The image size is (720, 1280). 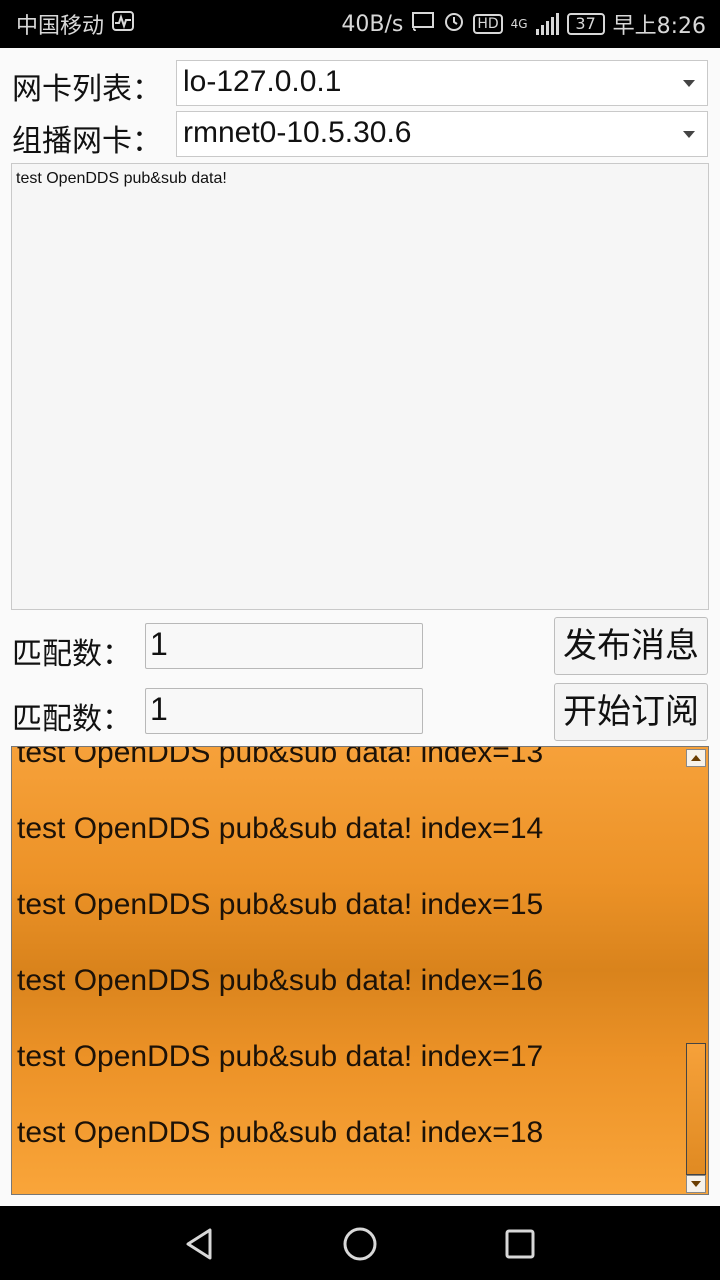 I want to click on arrow-down-icon, so click(x=696, y=1184).